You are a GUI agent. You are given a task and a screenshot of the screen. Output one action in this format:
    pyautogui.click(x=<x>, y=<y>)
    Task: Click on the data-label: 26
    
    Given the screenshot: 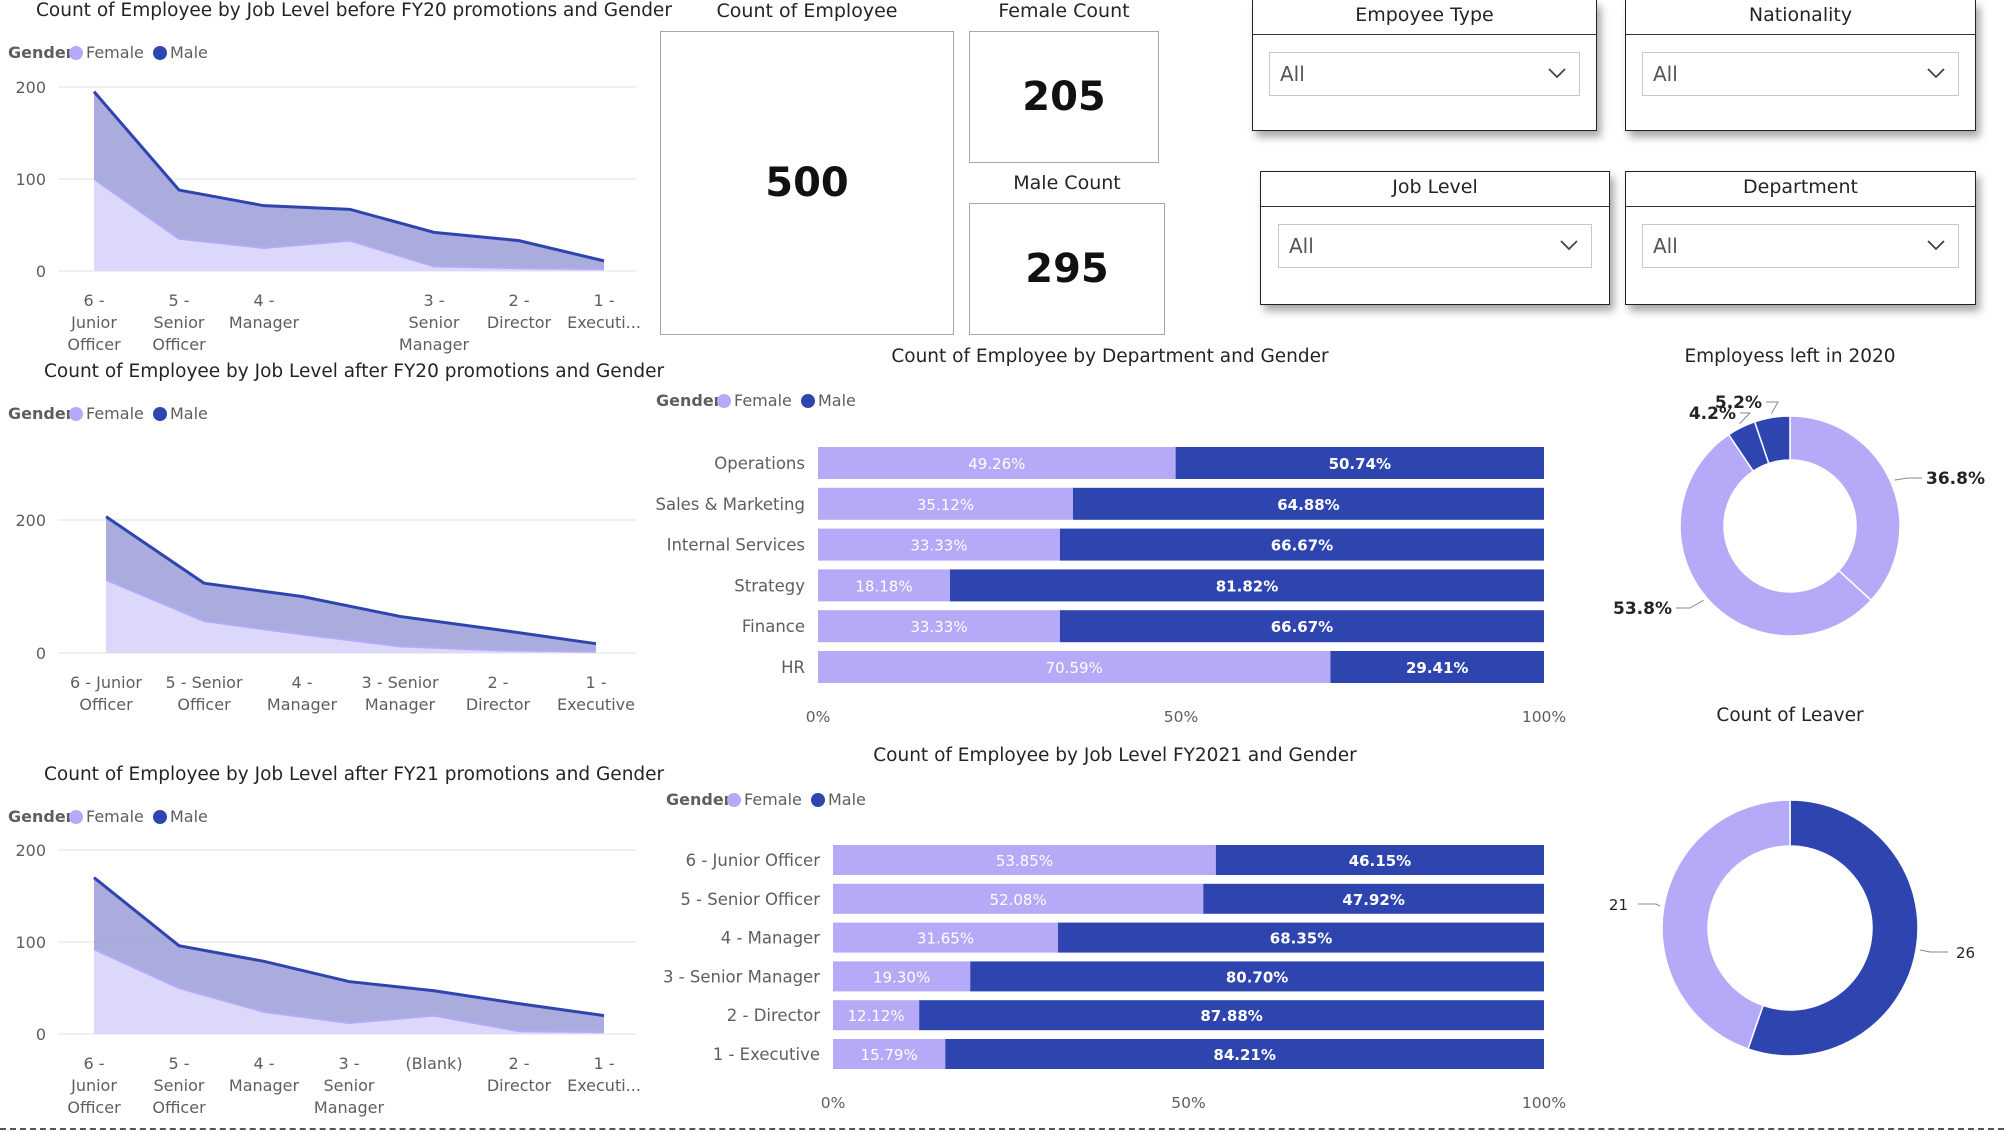 What is the action you would take?
    pyautogui.click(x=1965, y=953)
    